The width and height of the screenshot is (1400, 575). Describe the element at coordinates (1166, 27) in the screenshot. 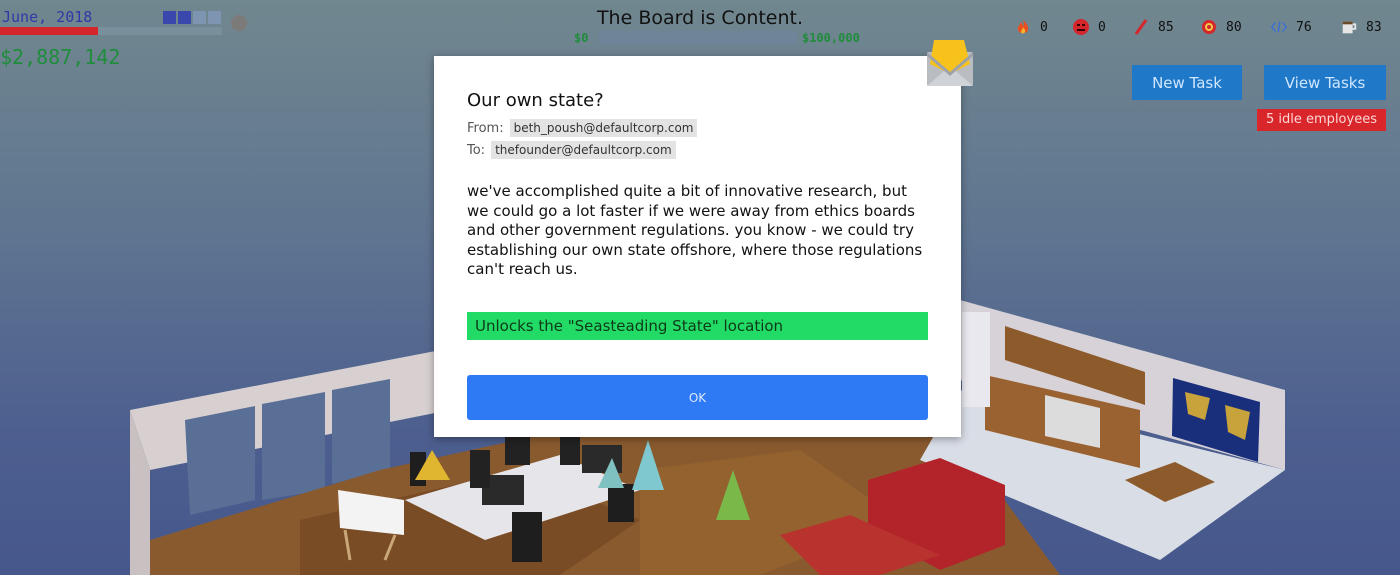

I see `stat-value: 85` at that location.